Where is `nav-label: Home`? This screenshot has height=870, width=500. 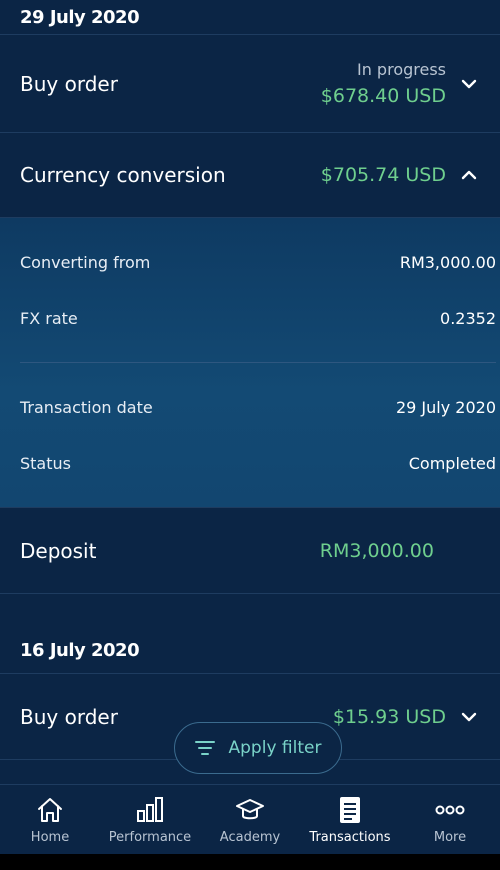
nav-label: Home is located at coordinates (50, 837).